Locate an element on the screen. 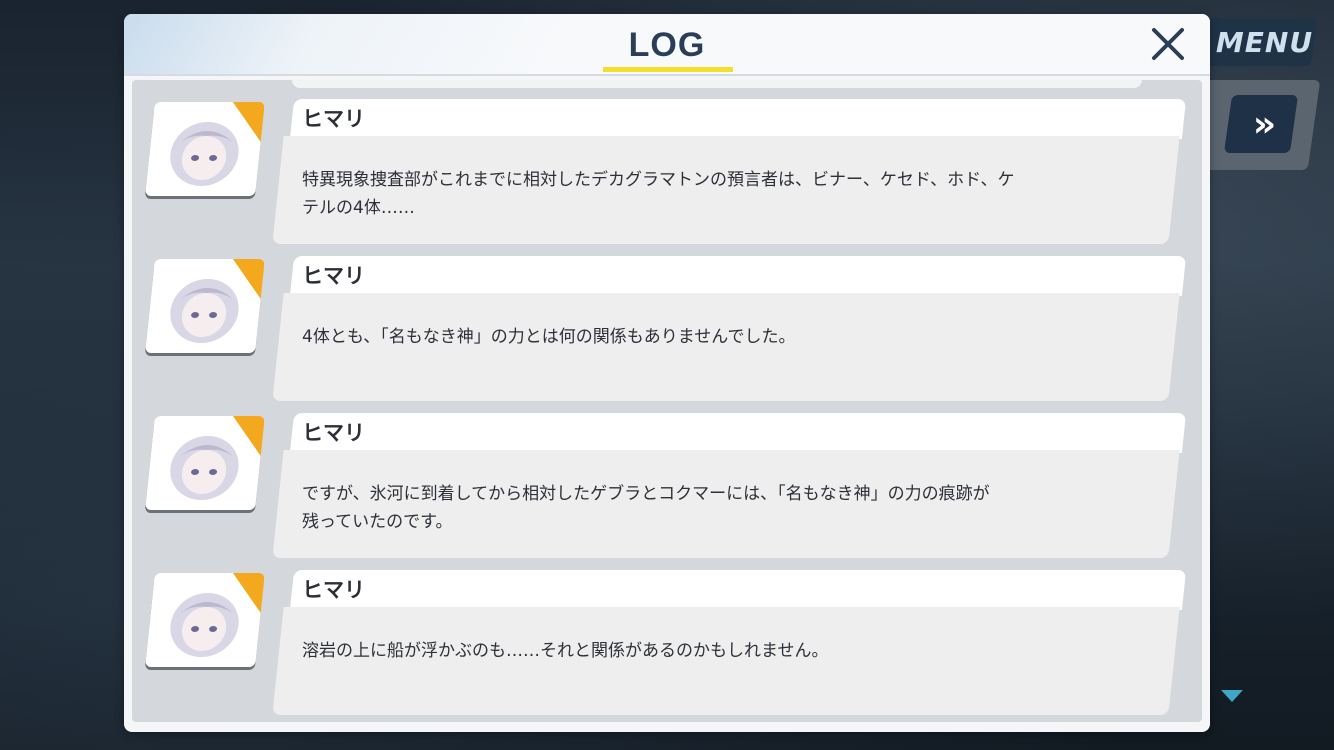 The width and height of the screenshot is (1334, 750). close-icon is located at coordinates (1168, 44).